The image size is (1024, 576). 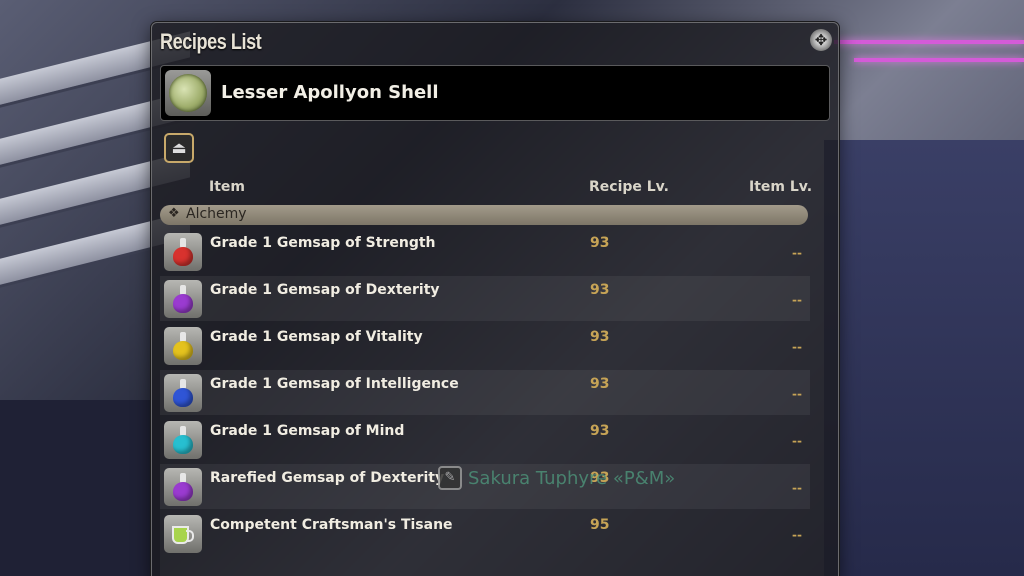 I want to click on window-title: Recipes List, so click(x=211, y=41).